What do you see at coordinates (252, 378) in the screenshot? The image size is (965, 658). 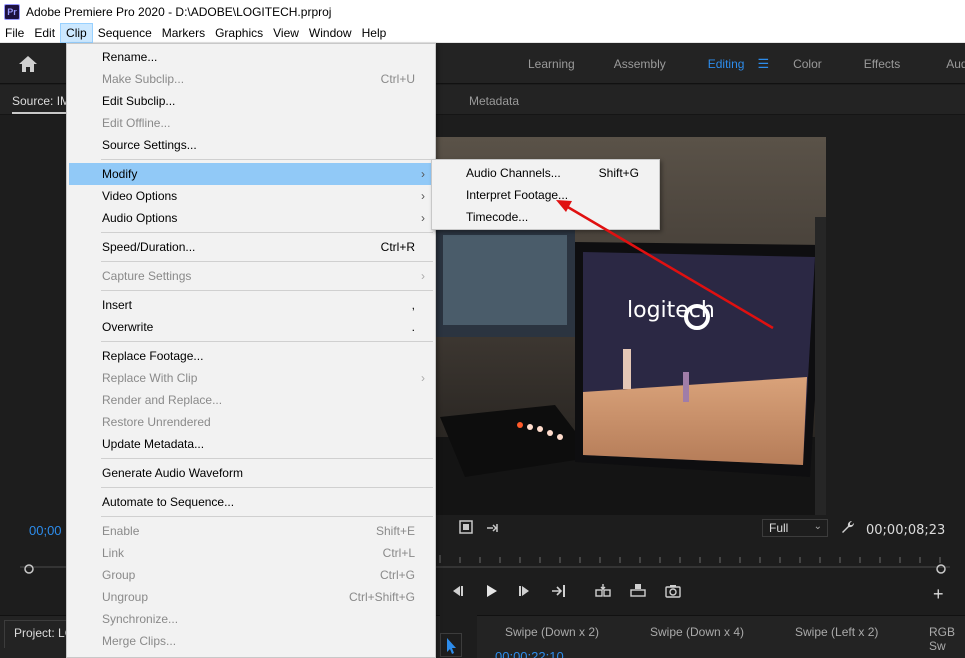 I see `menu-item-replace-with-clip: Replace With Clip ›` at bounding box center [252, 378].